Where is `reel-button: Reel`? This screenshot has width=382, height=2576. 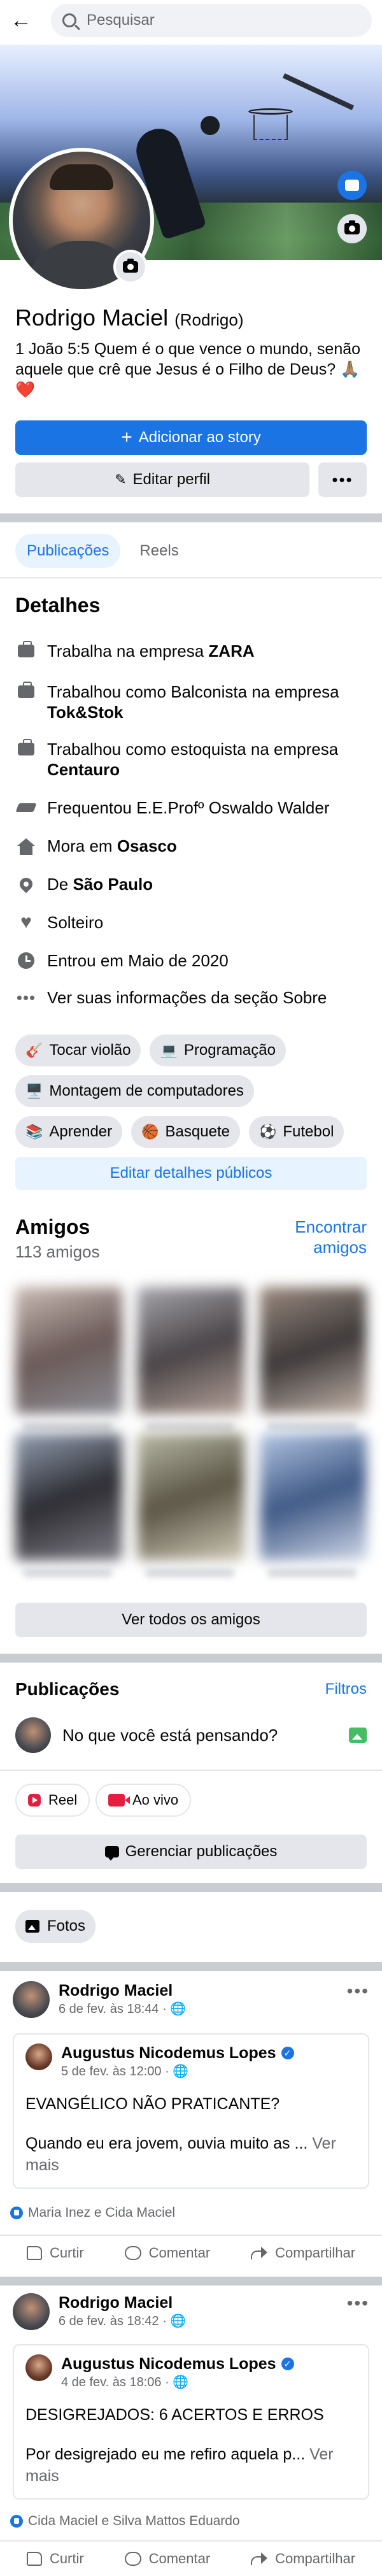 reel-button: Reel is located at coordinates (53, 1801).